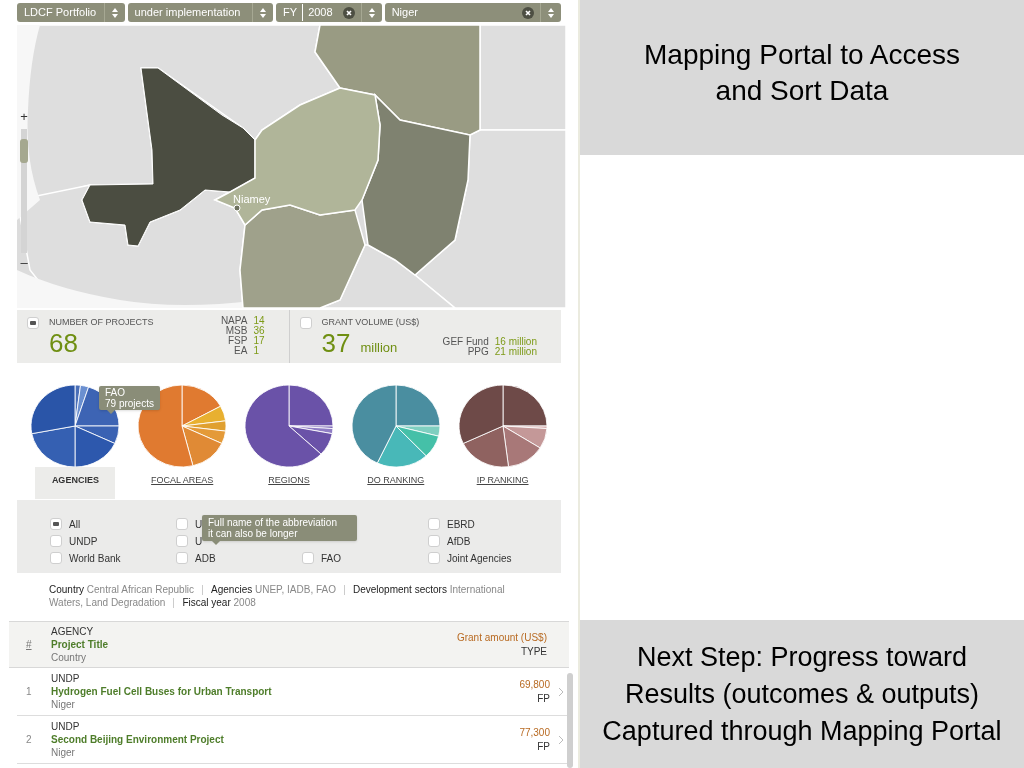  Describe the element at coordinates (515, 352) in the screenshot. I see `breakdown-value: 21 million` at that location.